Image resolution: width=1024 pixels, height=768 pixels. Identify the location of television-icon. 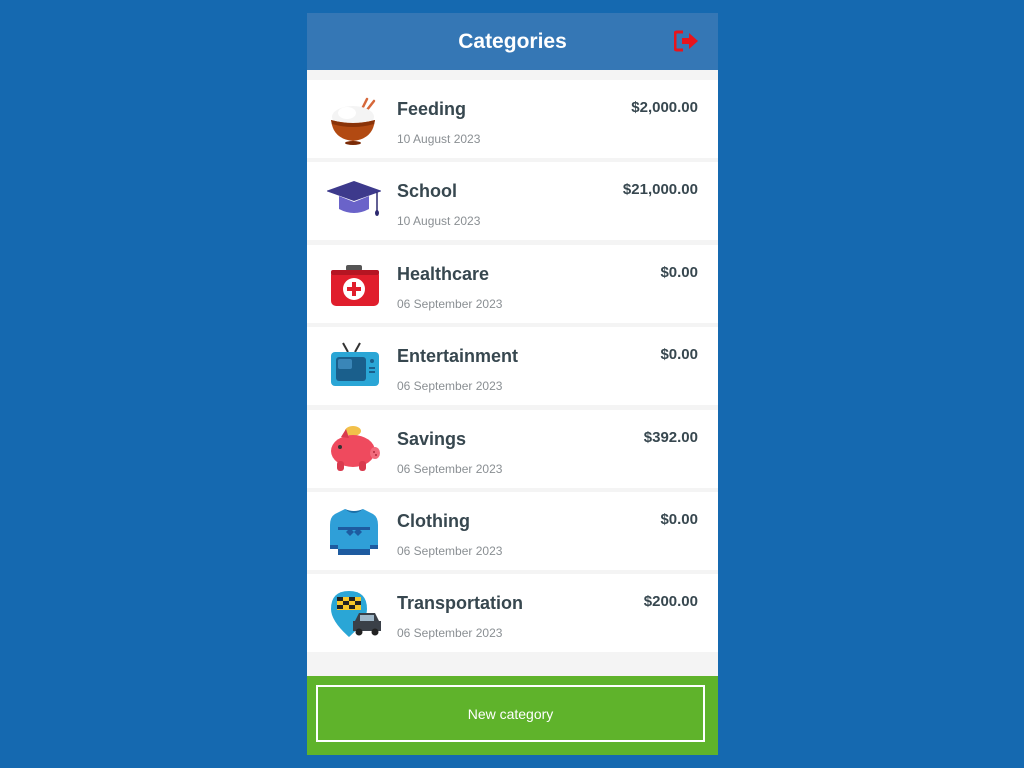
(354, 367).